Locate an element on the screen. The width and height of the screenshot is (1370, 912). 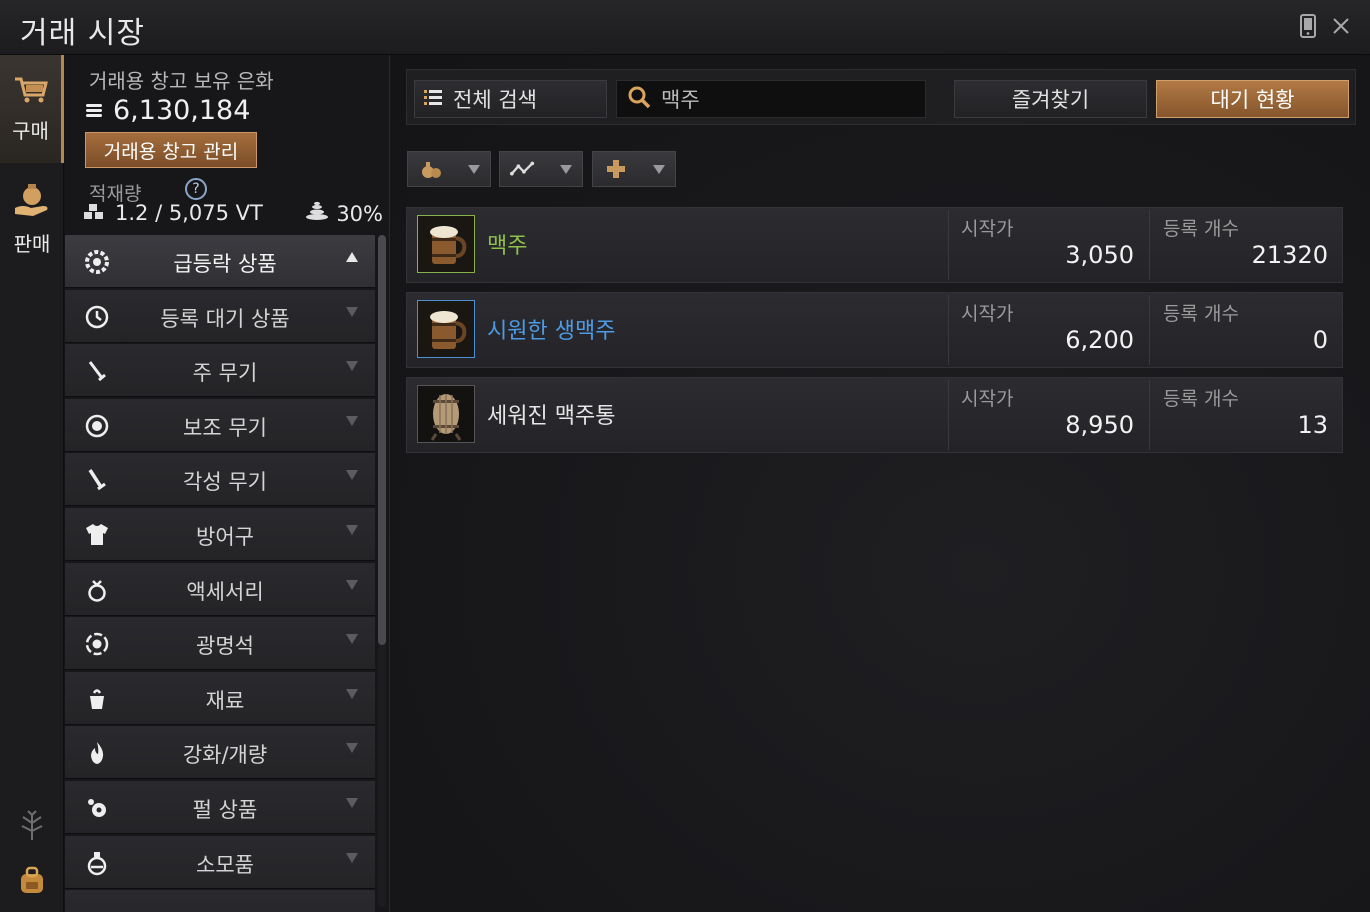
search-query: 맥주 is located at coordinates (680, 100).